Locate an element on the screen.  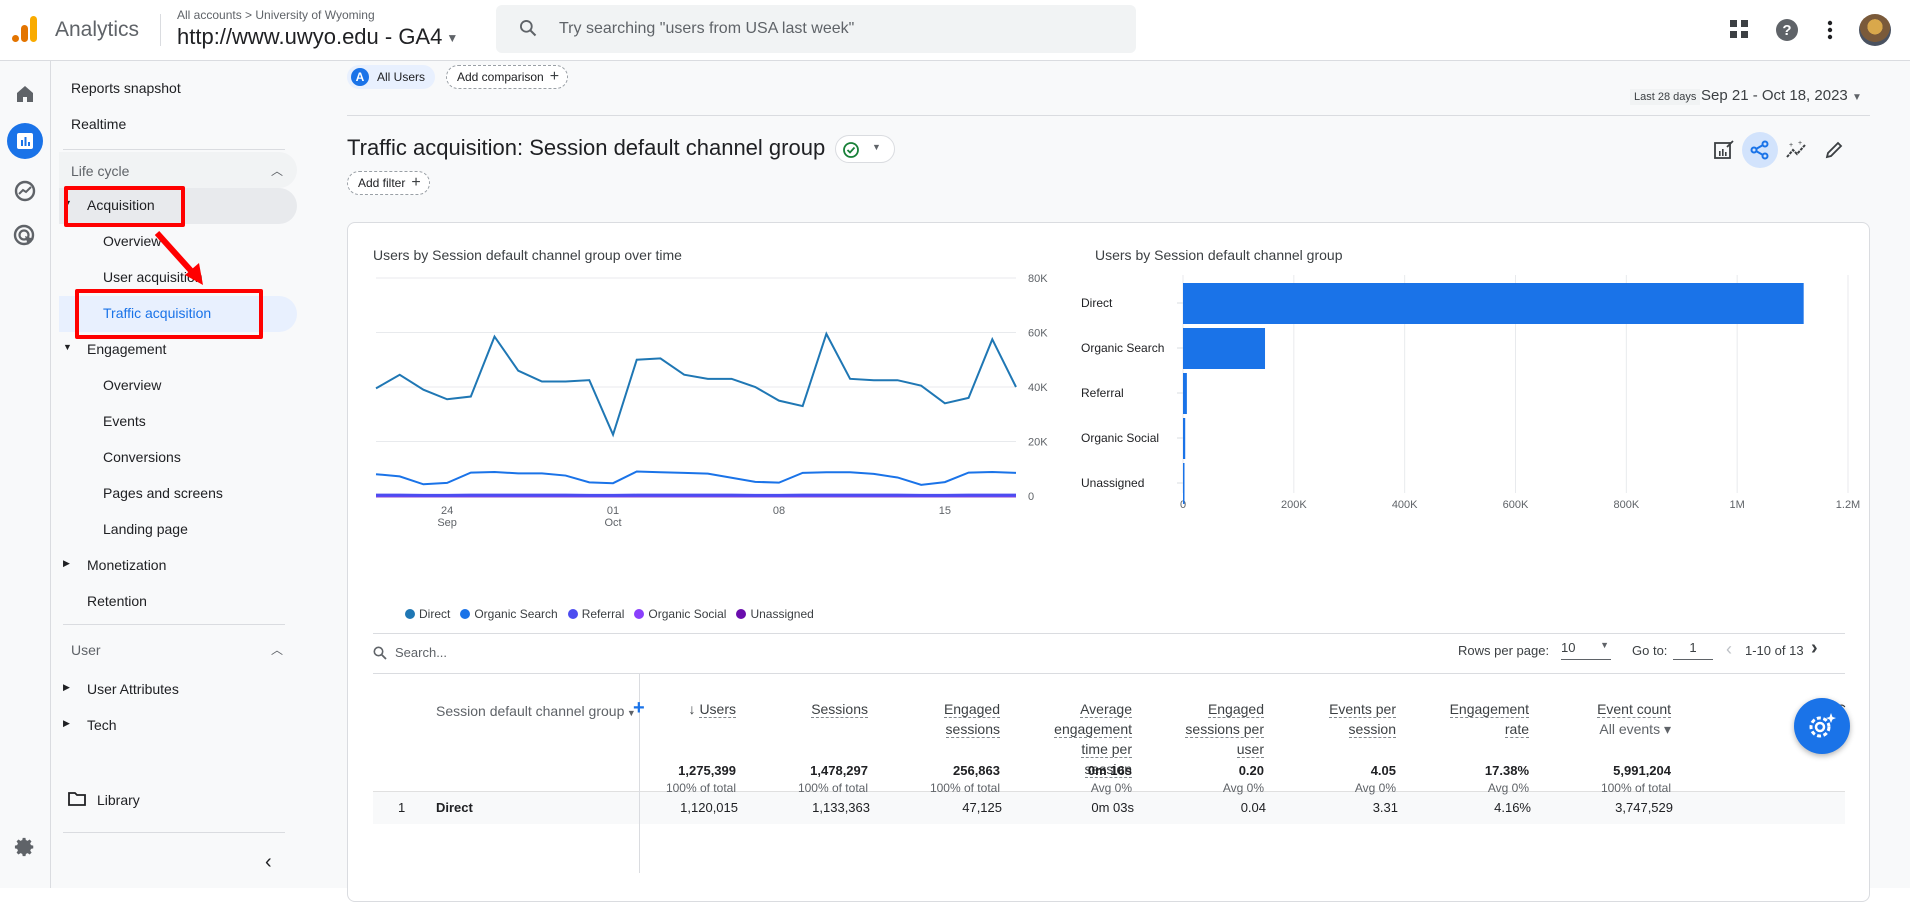
nav-library: Library is located at coordinates (118, 800).